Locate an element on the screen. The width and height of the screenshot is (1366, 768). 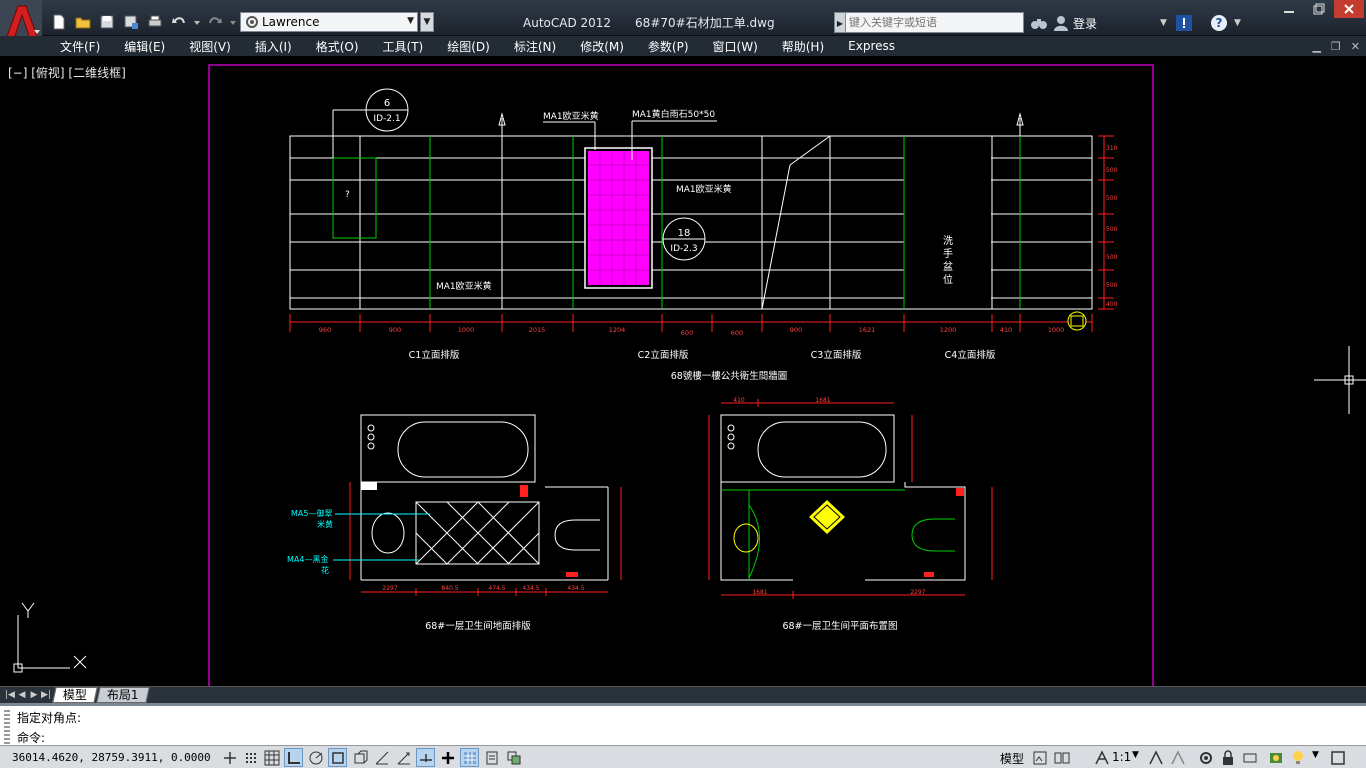
svg-text: 434.5 is located at coordinates (575, 588).